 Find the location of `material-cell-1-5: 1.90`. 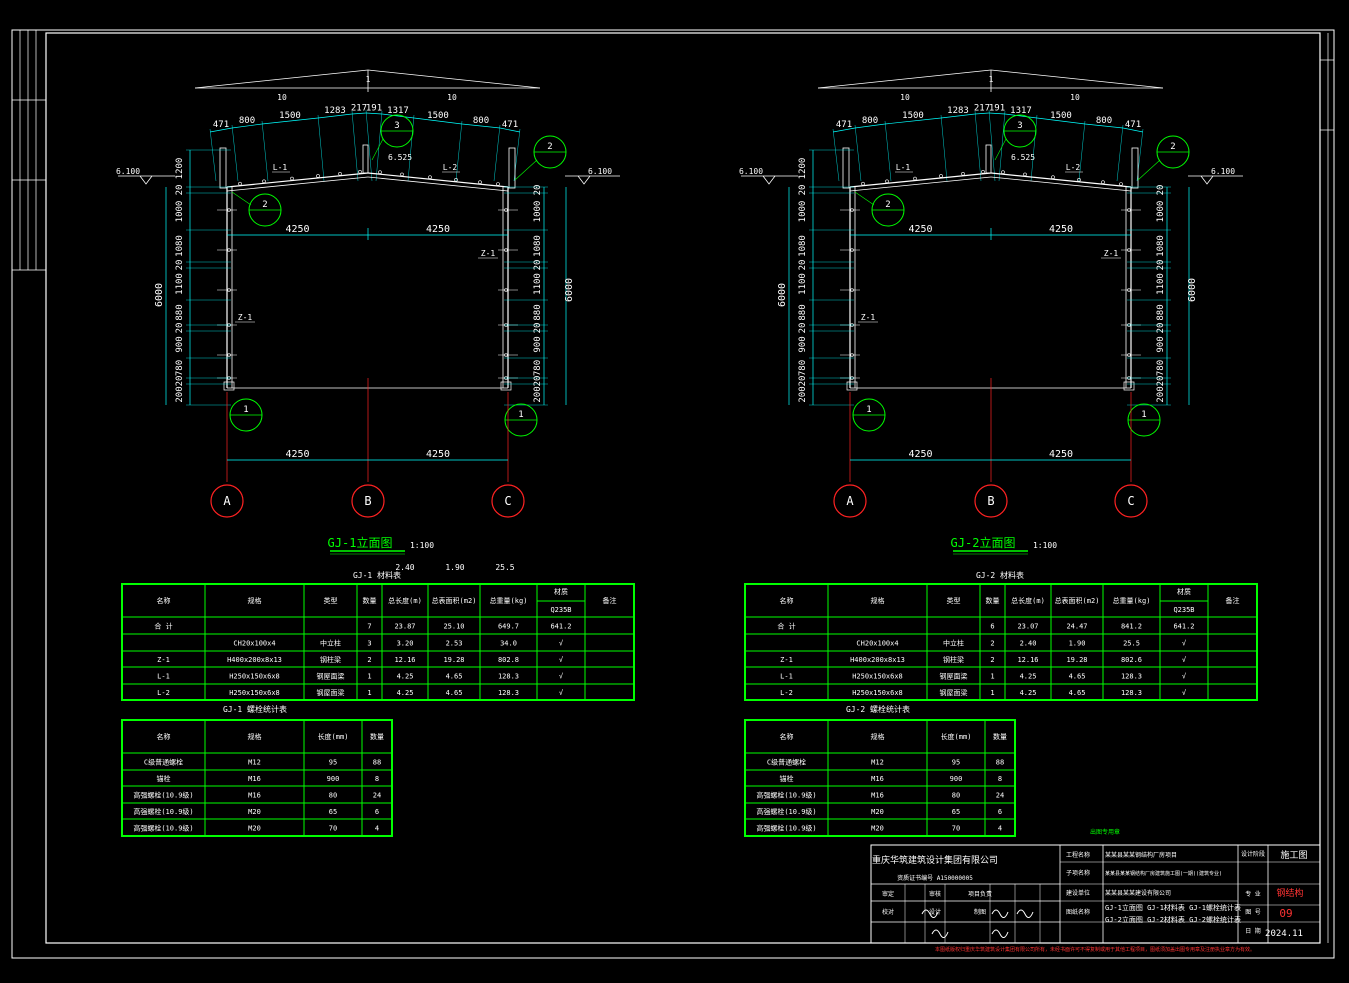

material-cell-1-5: 1.90 is located at coordinates (1077, 644).